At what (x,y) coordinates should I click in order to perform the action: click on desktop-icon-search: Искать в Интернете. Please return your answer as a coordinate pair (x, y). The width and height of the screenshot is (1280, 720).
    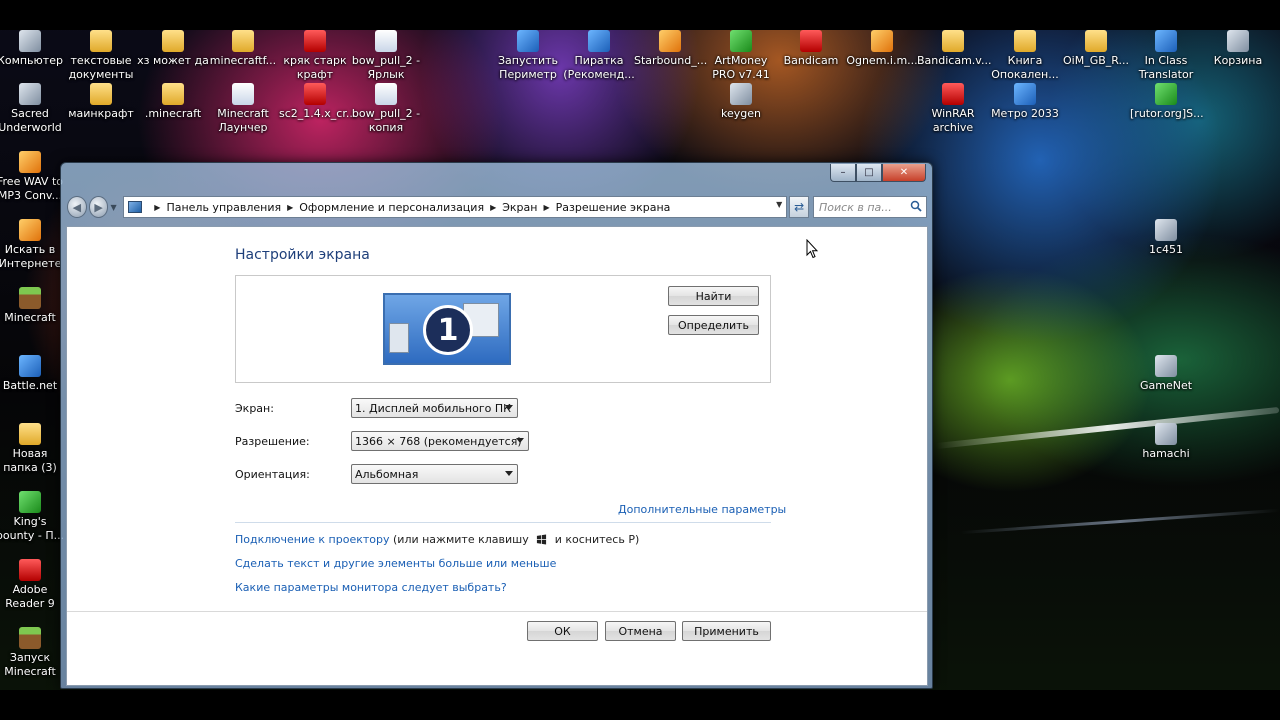
    Looking at the image, I should click on (33, 245).